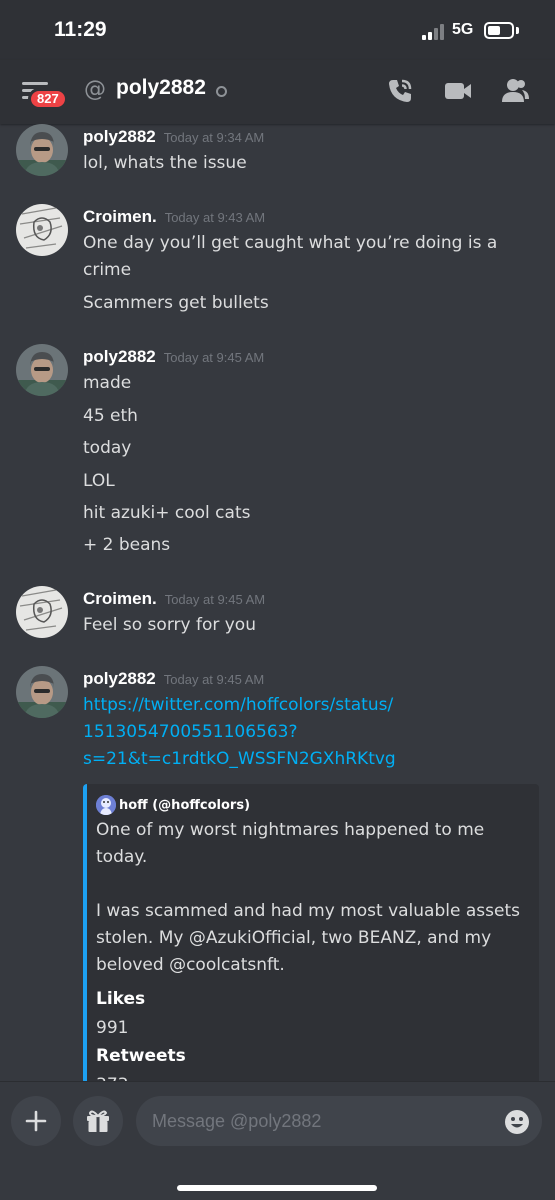 The width and height of the screenshot is (555, 1200). I want to click on embed-text: today., so click(122, 857).